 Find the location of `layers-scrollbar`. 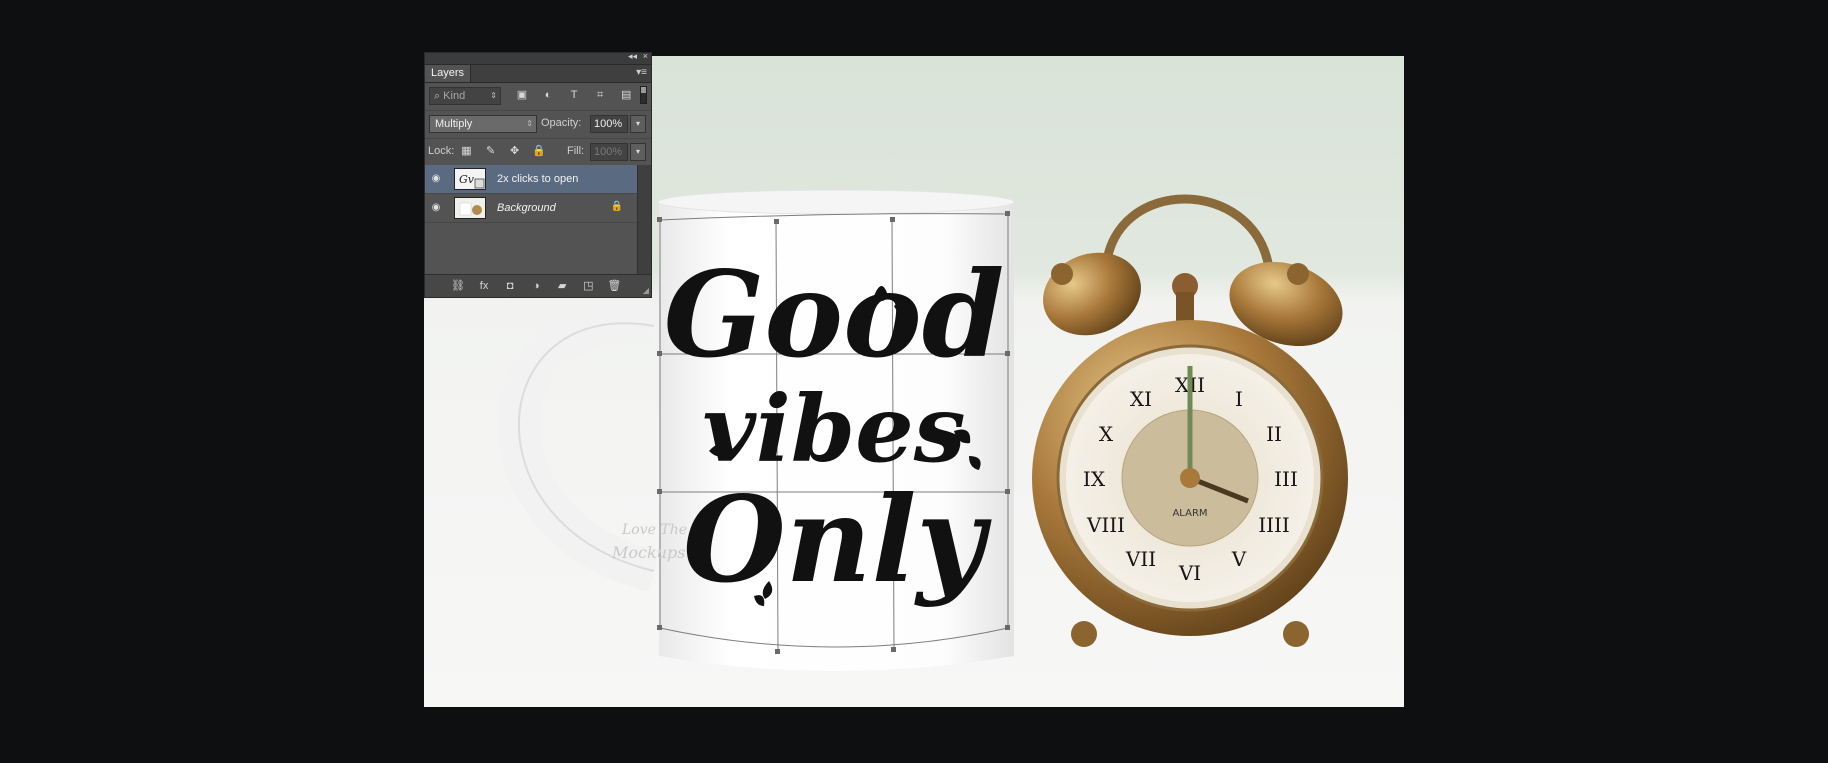

layers-scrollbar is located at coordinates (644, 221).